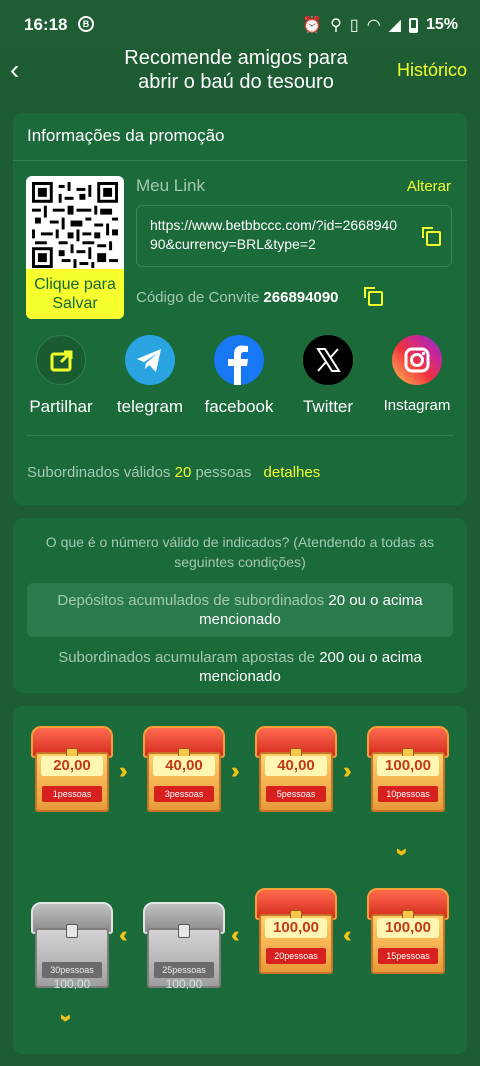 Image resolution: width=480 pixels, height=1066 pixels. Describe the element at coordinates (328, 406) in the screenshot. I see `share-label-twitter: Twitter` at that location.